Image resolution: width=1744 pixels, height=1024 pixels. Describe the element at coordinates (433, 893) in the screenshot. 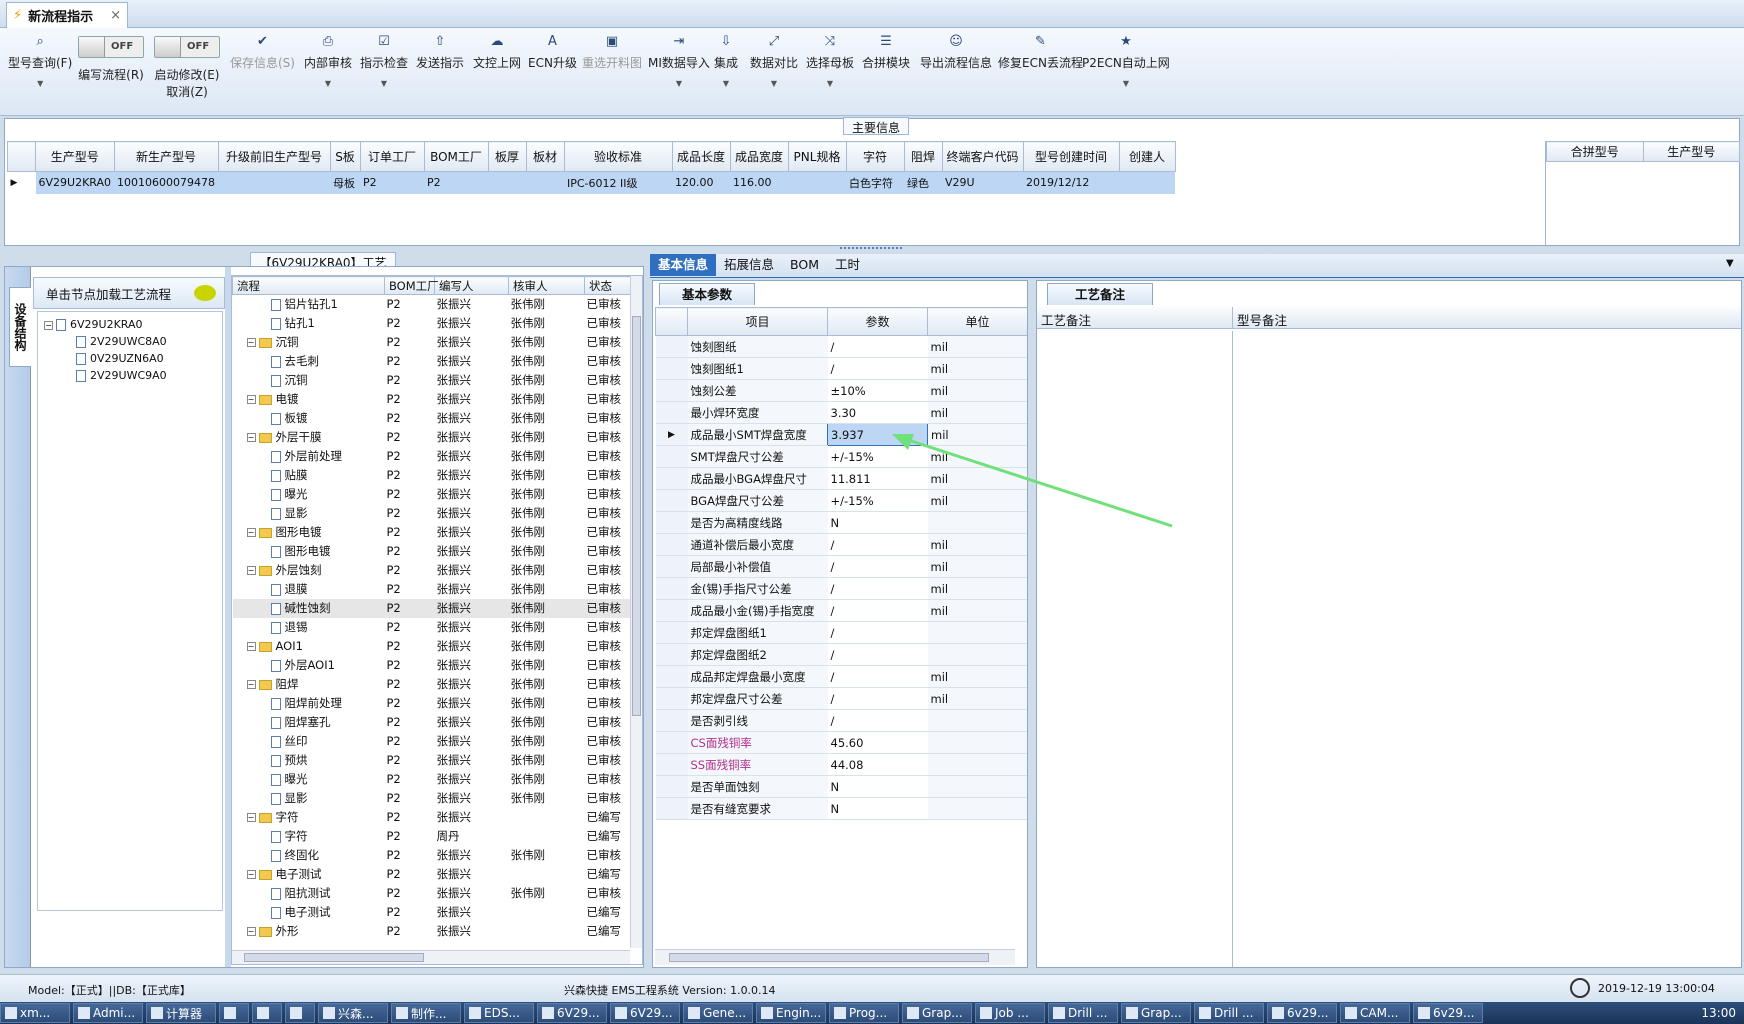

I see `flow-row: 阻抗测试 P2 张振兴 张伟刚 已审核` at that location.